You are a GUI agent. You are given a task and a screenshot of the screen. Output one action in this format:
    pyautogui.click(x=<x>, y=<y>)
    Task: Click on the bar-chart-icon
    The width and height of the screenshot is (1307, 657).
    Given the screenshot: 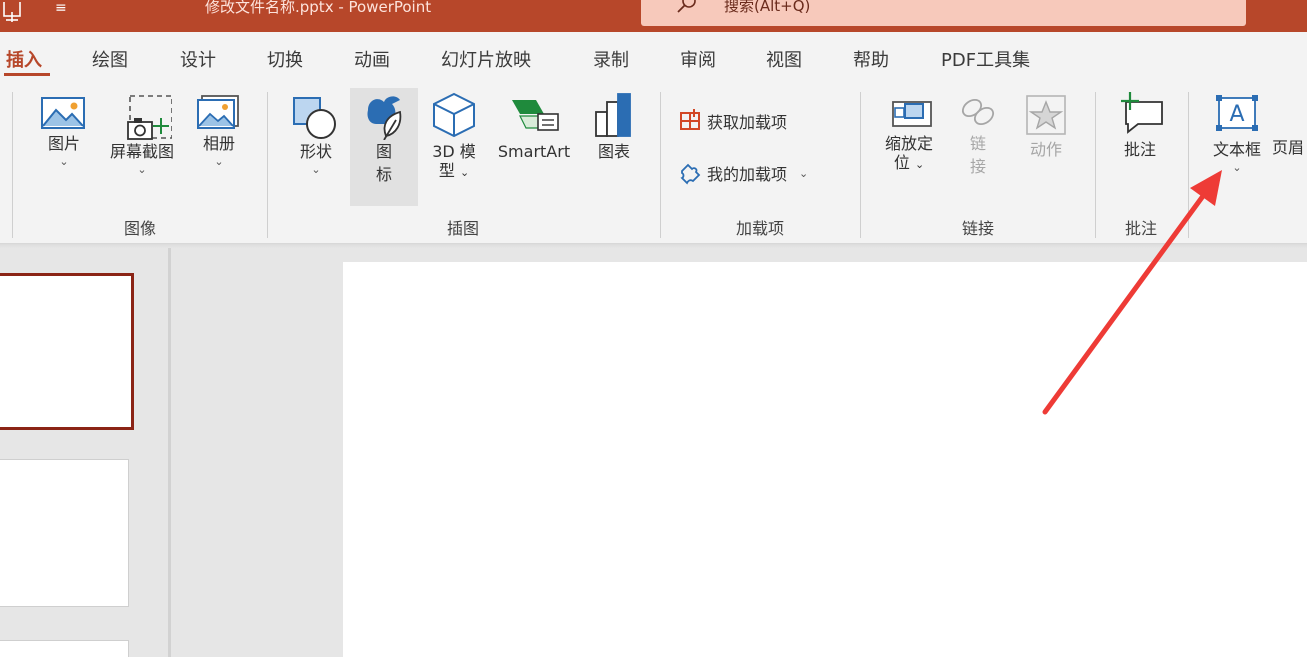 What is the action you would take?
    pyautogui.click(x=613, y=115)
    